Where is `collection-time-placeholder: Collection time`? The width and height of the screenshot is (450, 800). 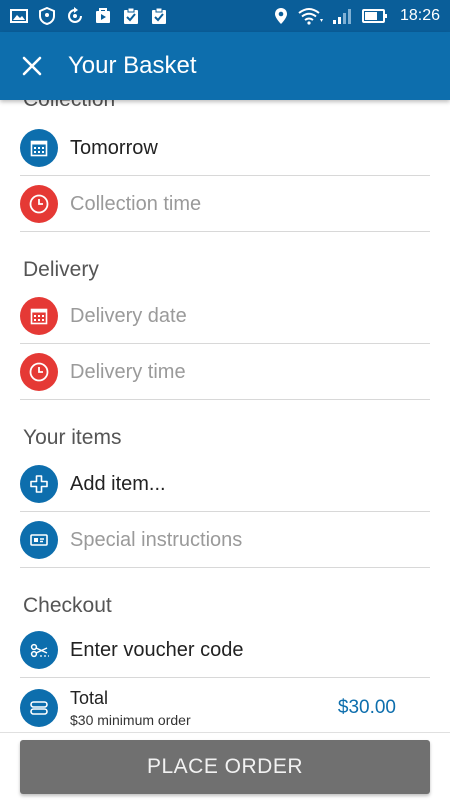 collection-time-placeholder: Collection time is located at coordinates (136, 203).